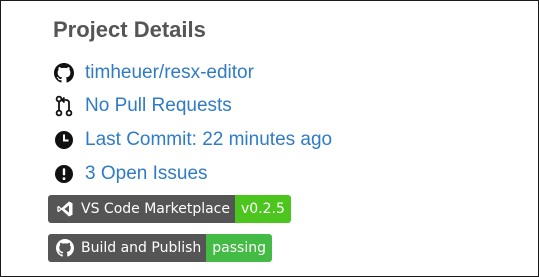 The image size is (539, 277). I want to click on badge-label-section: Build and Publish, so click(127, 248).